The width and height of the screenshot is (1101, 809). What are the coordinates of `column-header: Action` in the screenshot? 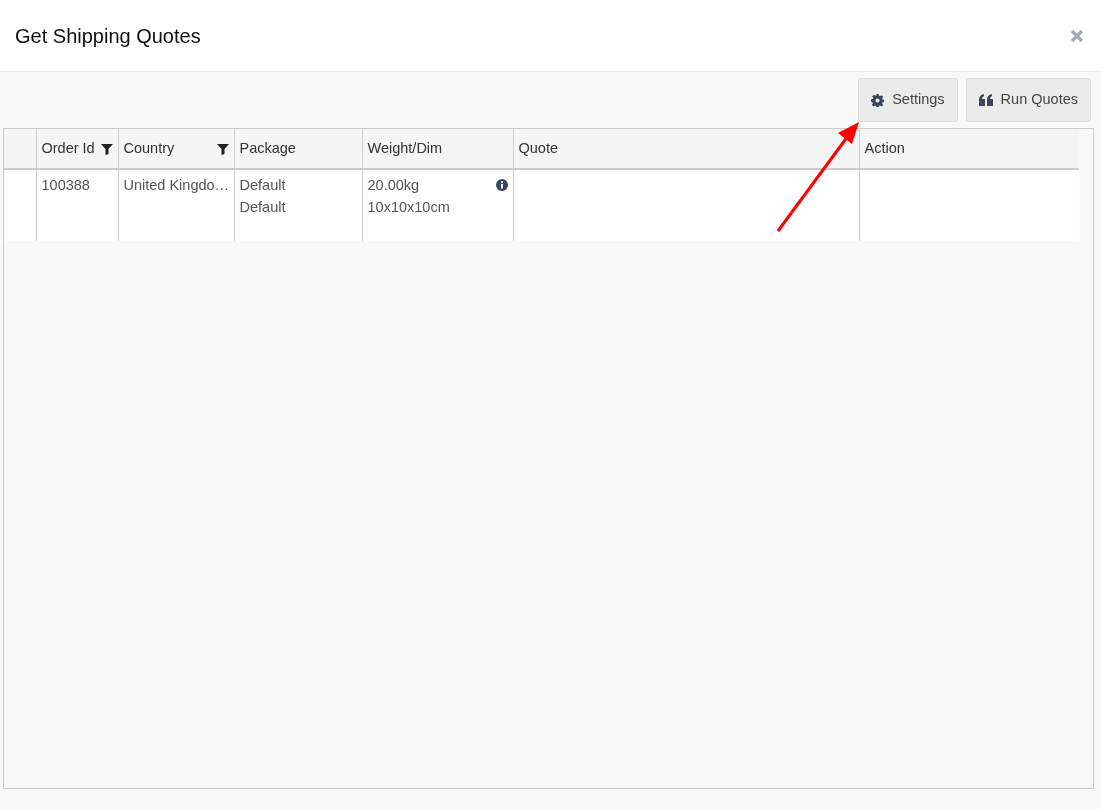 It's located at (969, 149).